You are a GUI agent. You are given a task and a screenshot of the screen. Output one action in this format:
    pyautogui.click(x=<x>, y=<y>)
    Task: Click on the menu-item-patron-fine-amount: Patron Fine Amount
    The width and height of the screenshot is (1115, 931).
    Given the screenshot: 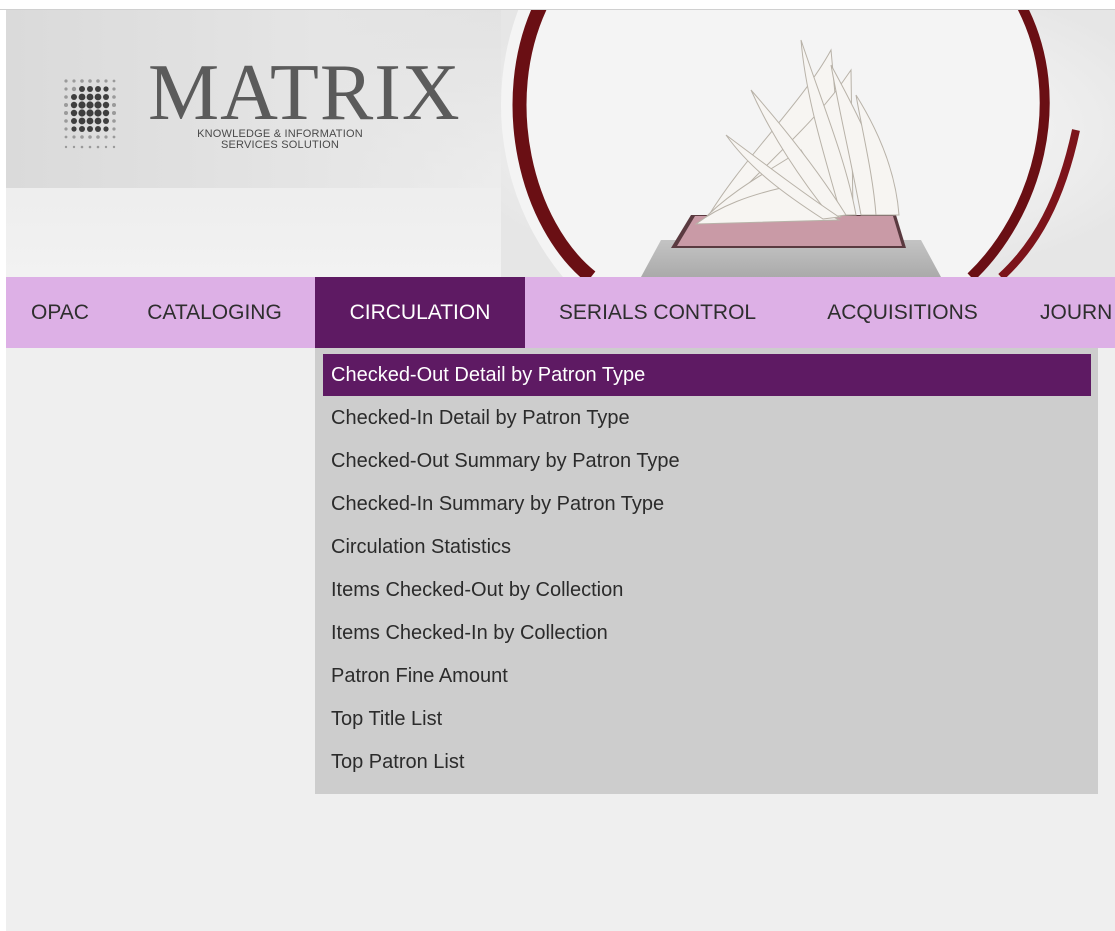 What is the action you would take?
    pyautogui.click(x=707, y=676)
    